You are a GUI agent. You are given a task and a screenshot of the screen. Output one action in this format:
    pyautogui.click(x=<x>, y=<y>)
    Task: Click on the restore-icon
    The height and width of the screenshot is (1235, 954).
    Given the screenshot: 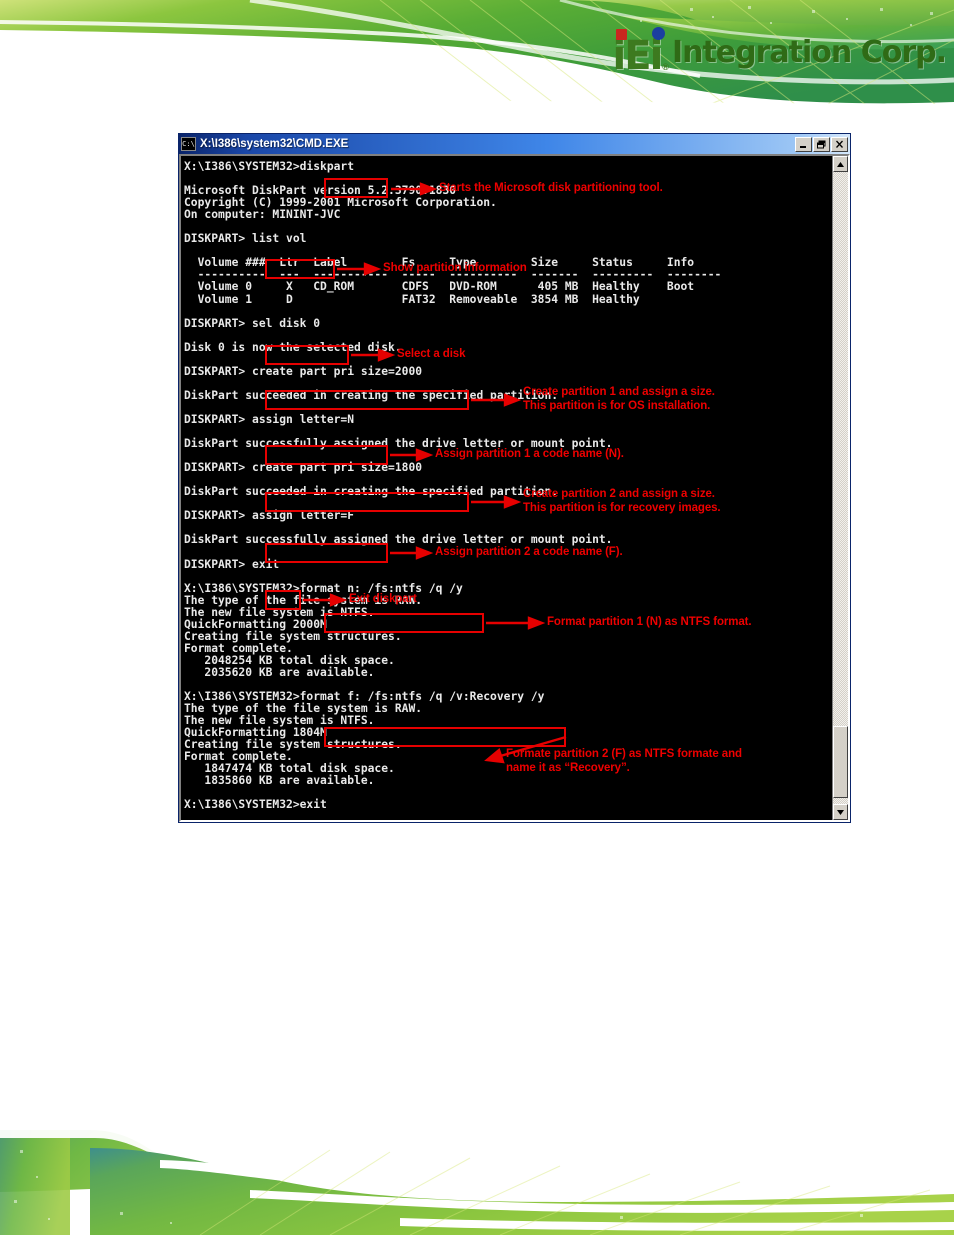 What is the action you would take?
    pyautogui.click(x=821, y=144)
    